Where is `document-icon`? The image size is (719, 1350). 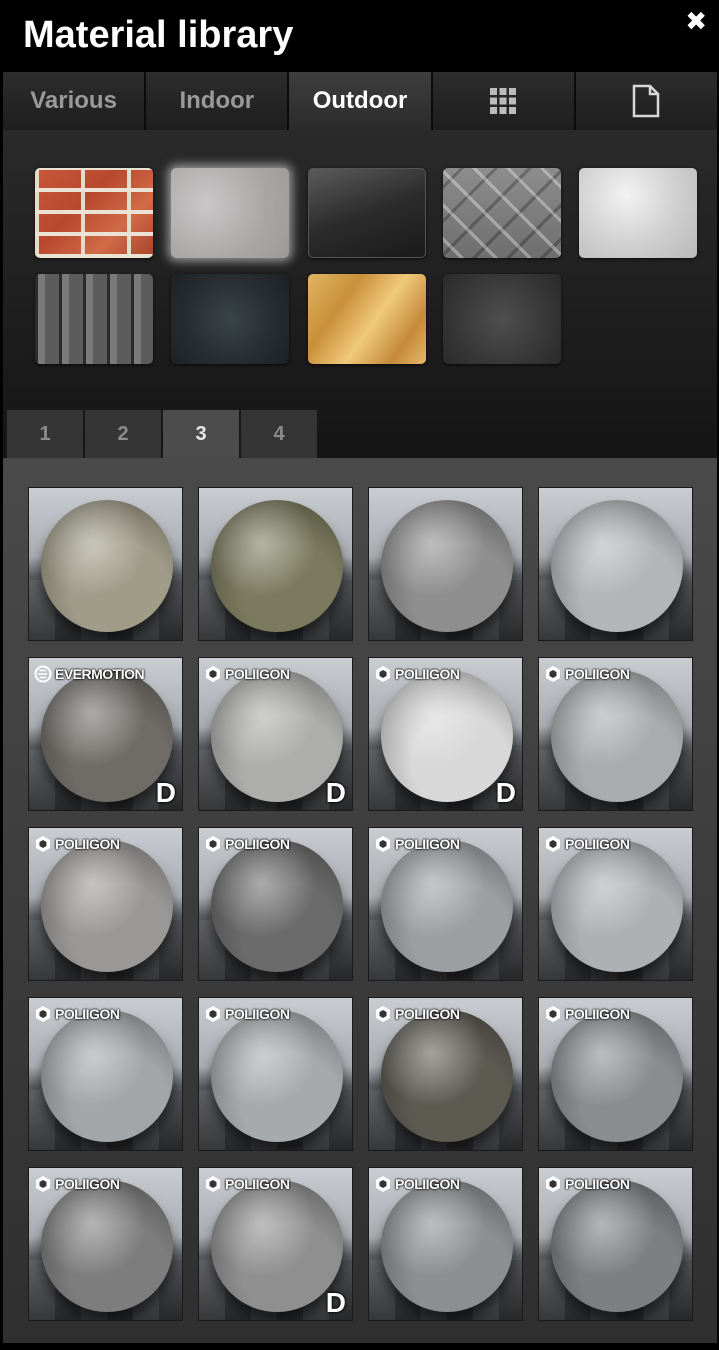 document-icon is located at coordinates (646, 101).